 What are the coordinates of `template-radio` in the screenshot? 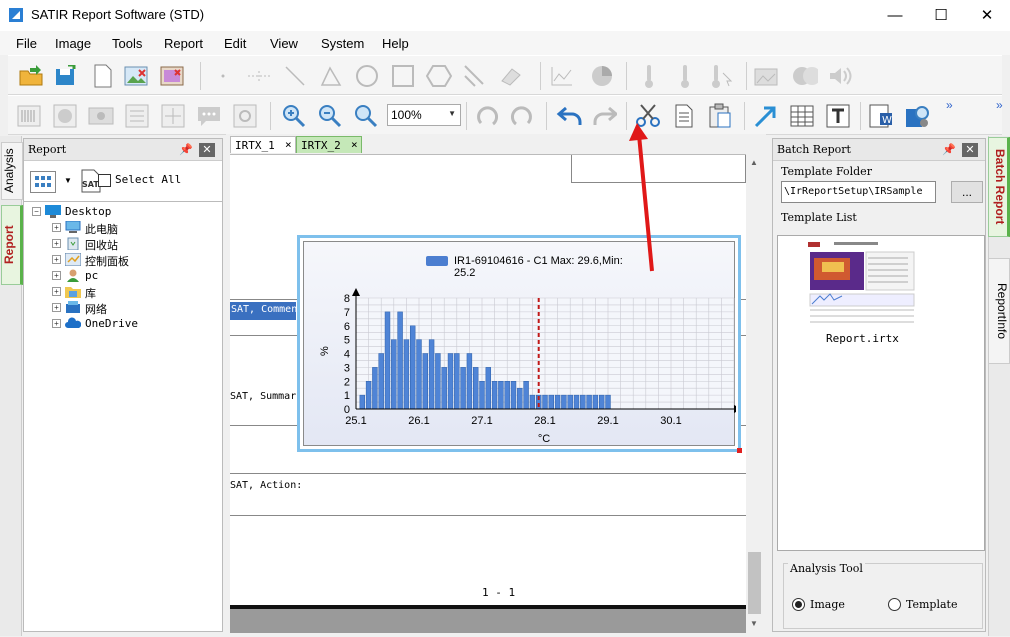 It's located at (894, 604).